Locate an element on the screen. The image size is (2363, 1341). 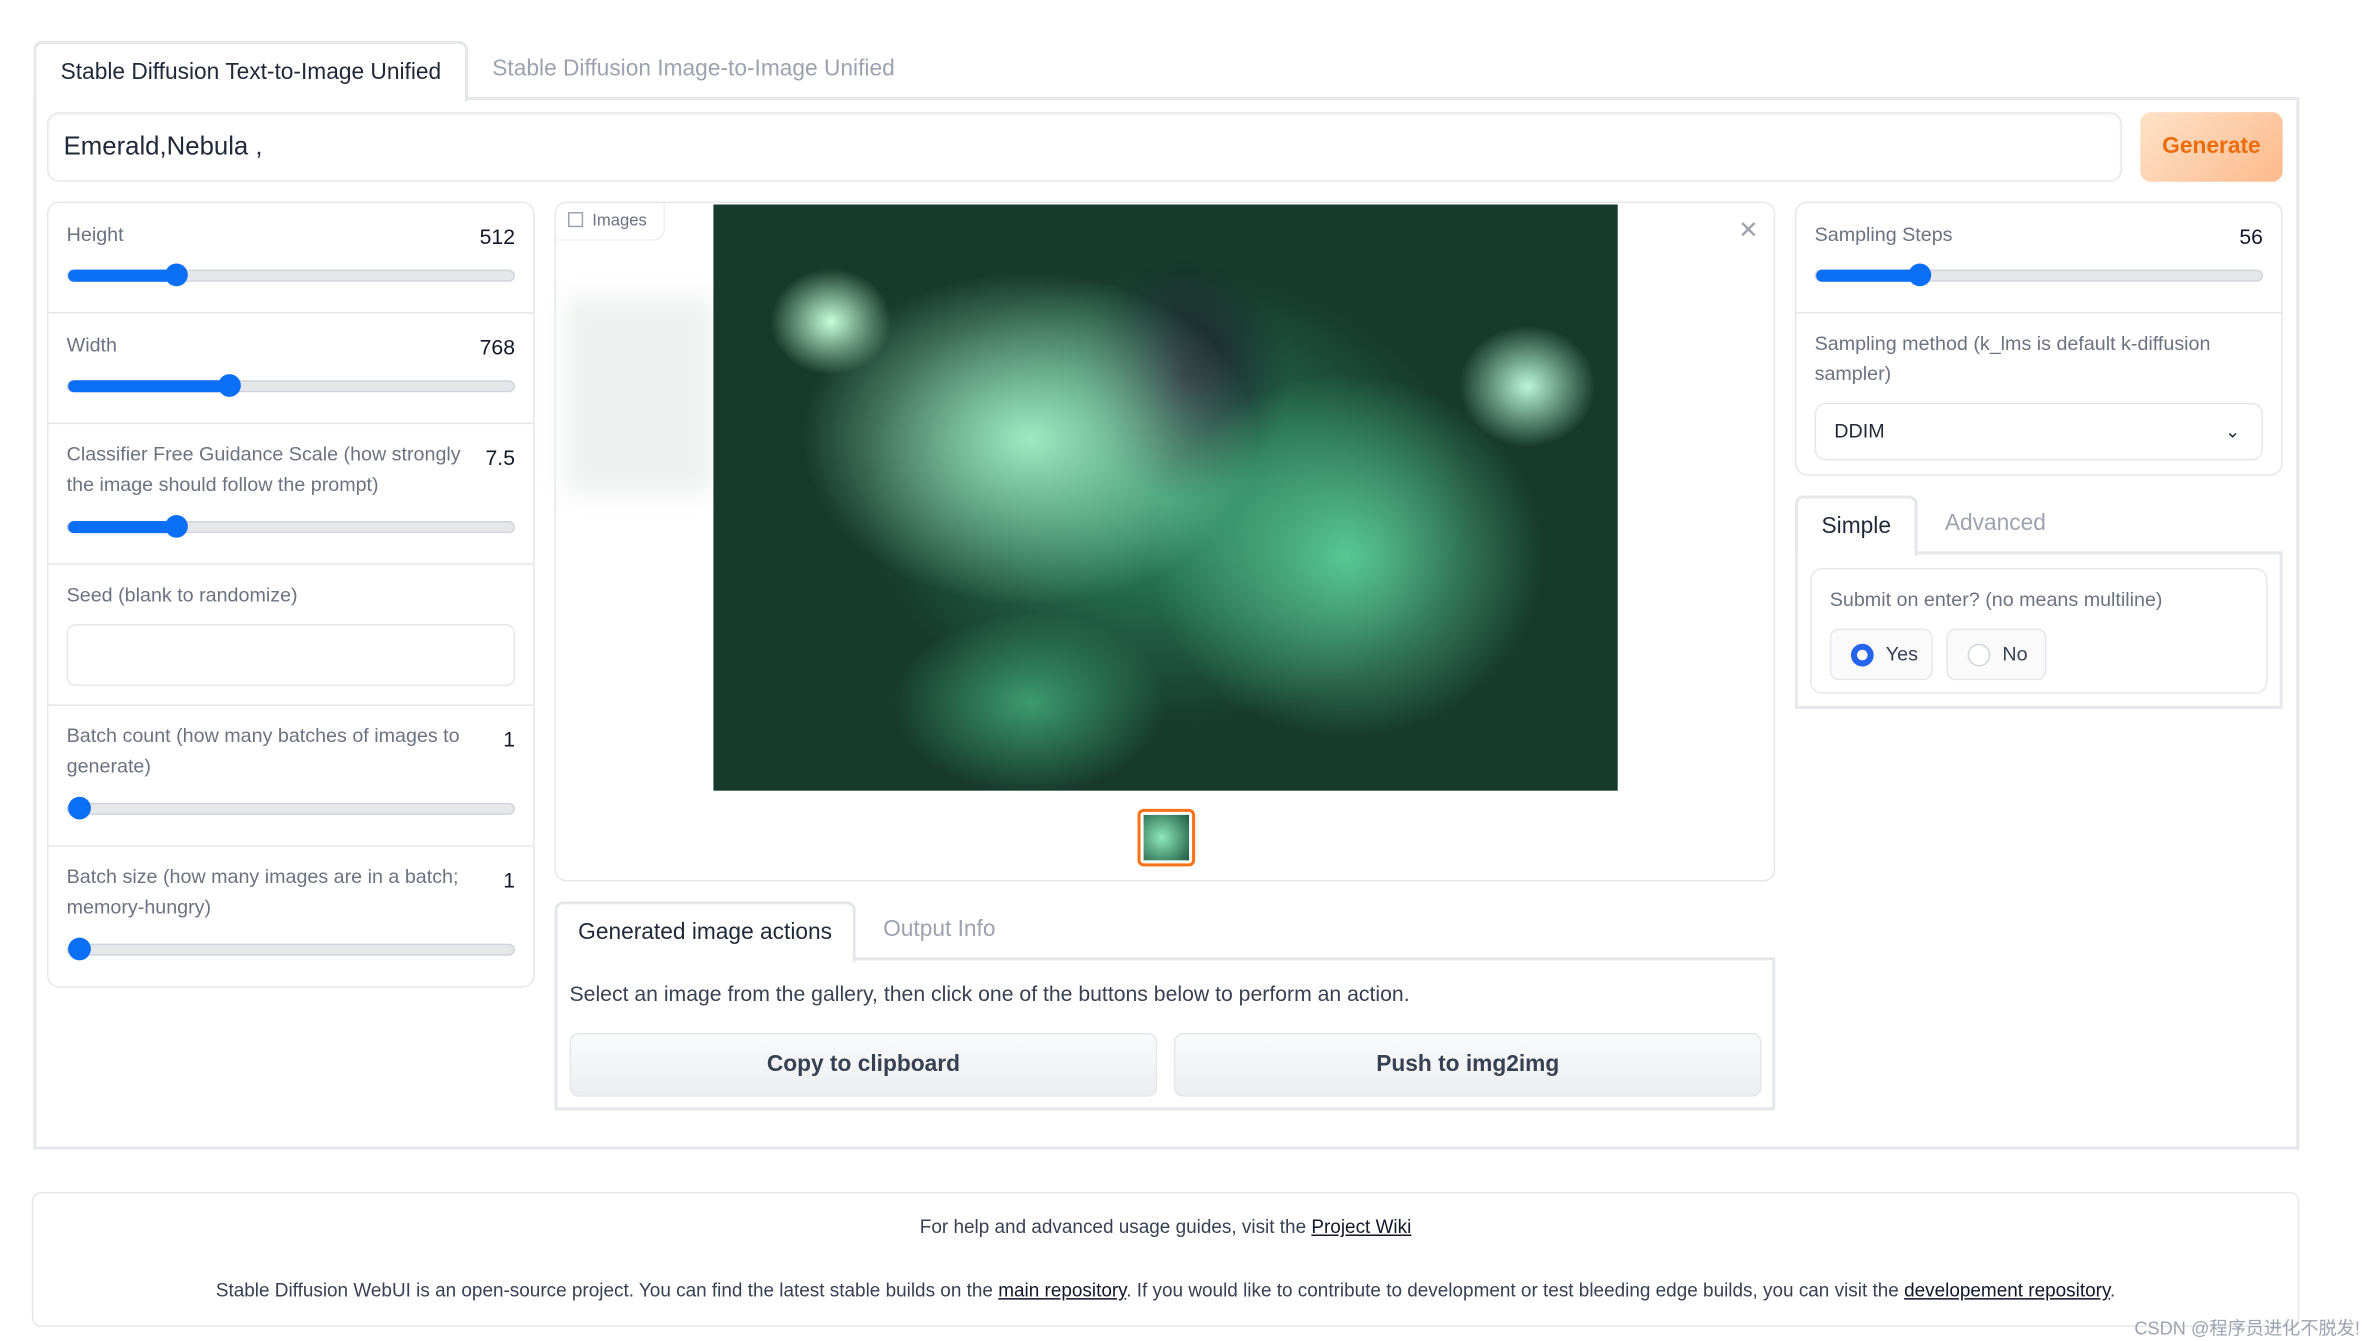
radio-unchecked-icon is located at coordinates (1979, 655).